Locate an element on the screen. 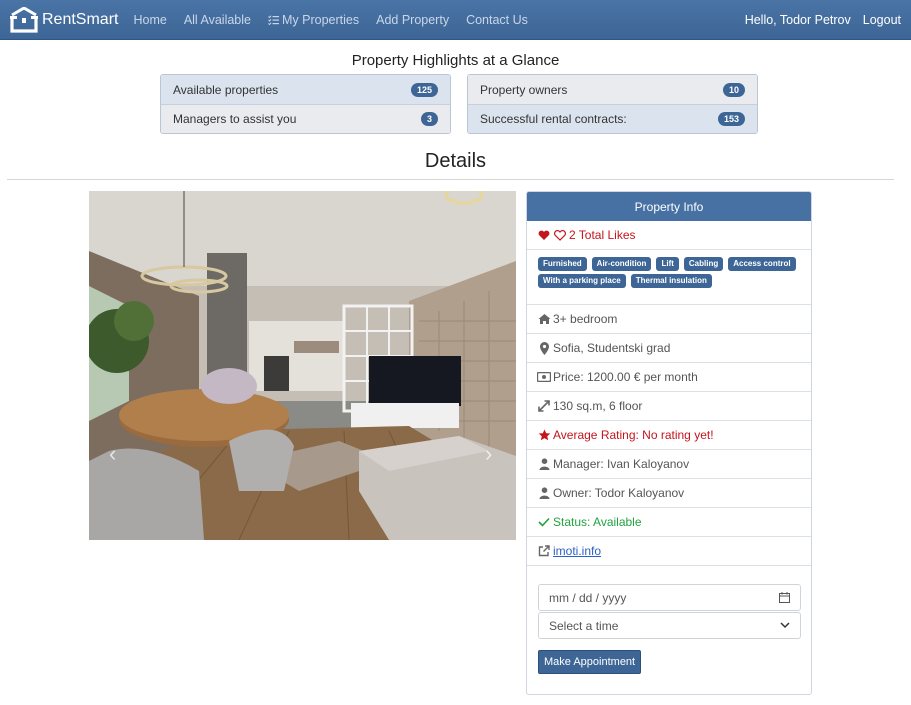  highlight-managers: Managers to assist you 3 is located at coordinates (305, 118).